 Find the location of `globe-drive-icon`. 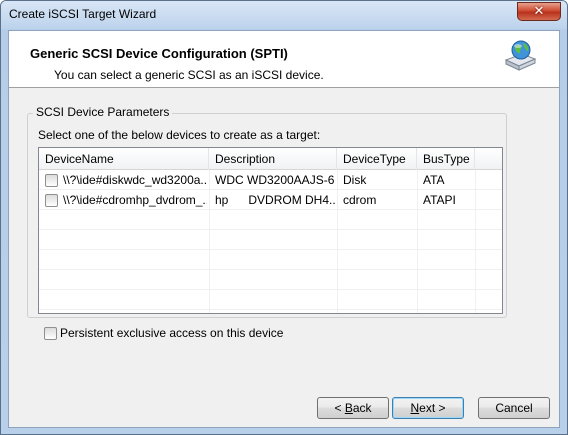

globe-drive-icon is located at coordinates (520, 55).